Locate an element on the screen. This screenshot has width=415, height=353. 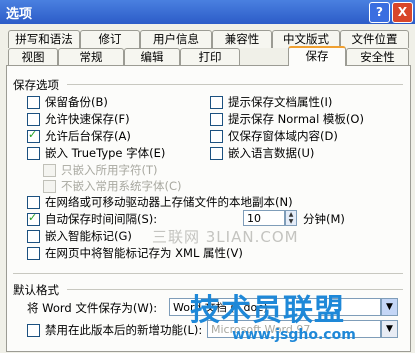
tab-spelling-grammar: 拼写和语法 is located at coordinates (44, 39).